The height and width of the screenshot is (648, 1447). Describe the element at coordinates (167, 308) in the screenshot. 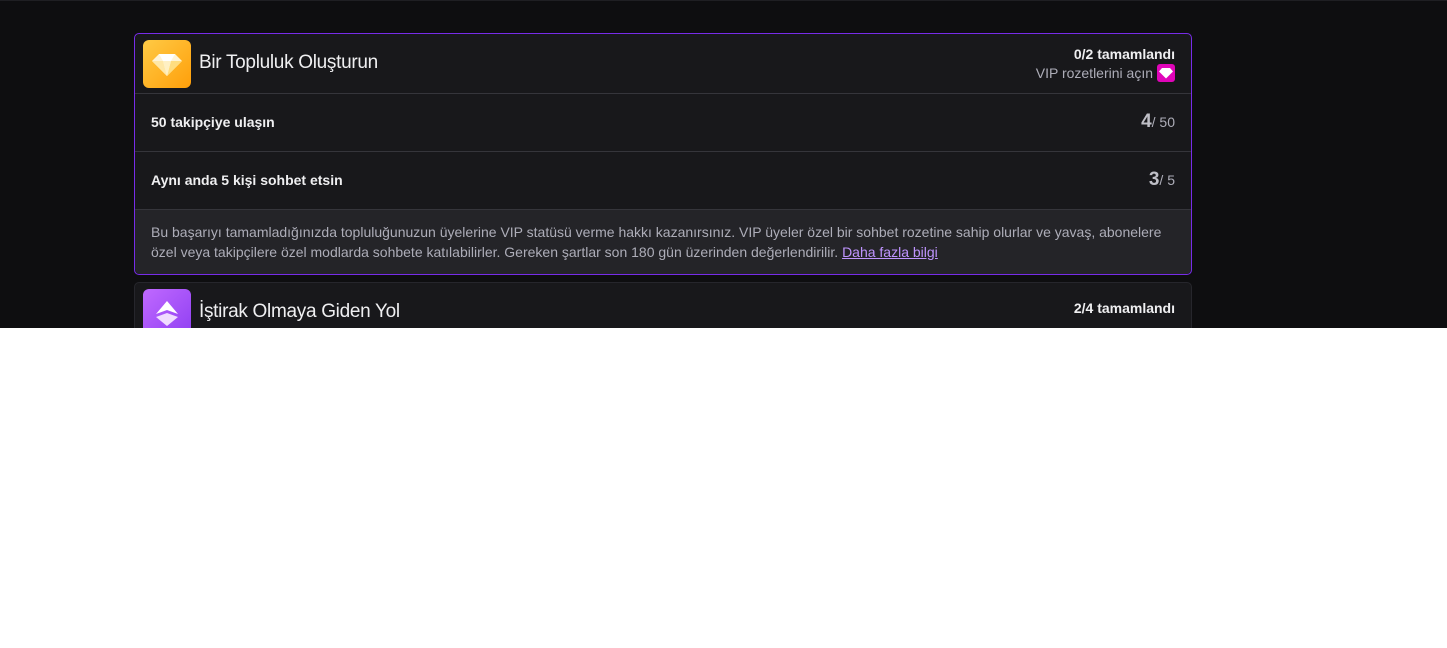

I see `affiliate-icon` at that location.